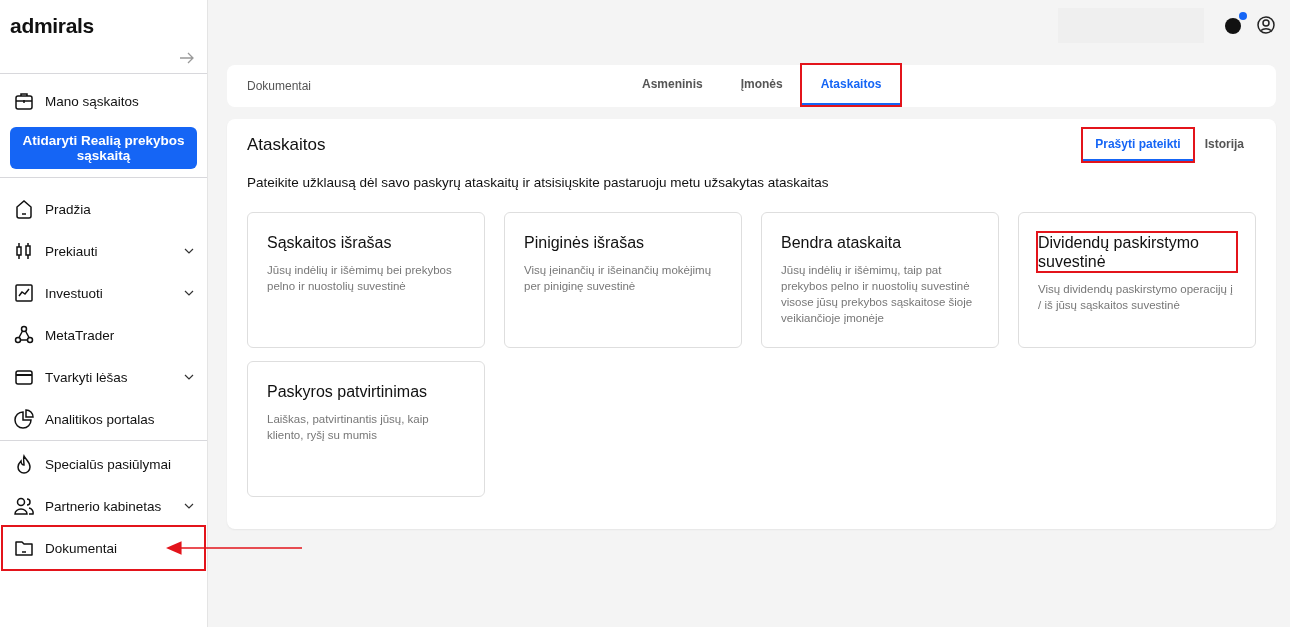  I want to click on card-description: Jūsų indėlių ir išėmimų bei prekybos pelno ir nuostolių suvestinė, so click(360, 278).